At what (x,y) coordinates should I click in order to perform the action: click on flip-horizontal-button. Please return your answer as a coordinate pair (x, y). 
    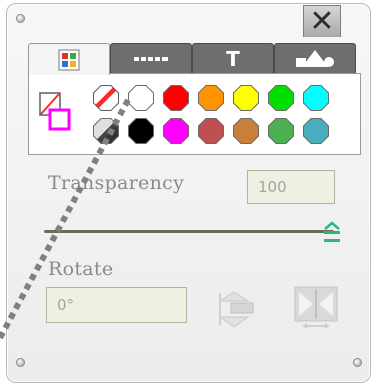
    Looking at the image, I should click on (316, 308).